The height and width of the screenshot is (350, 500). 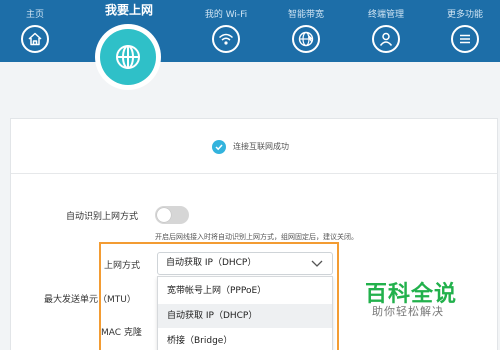 I want to click on menu-icon, so click(x=465, y=39).